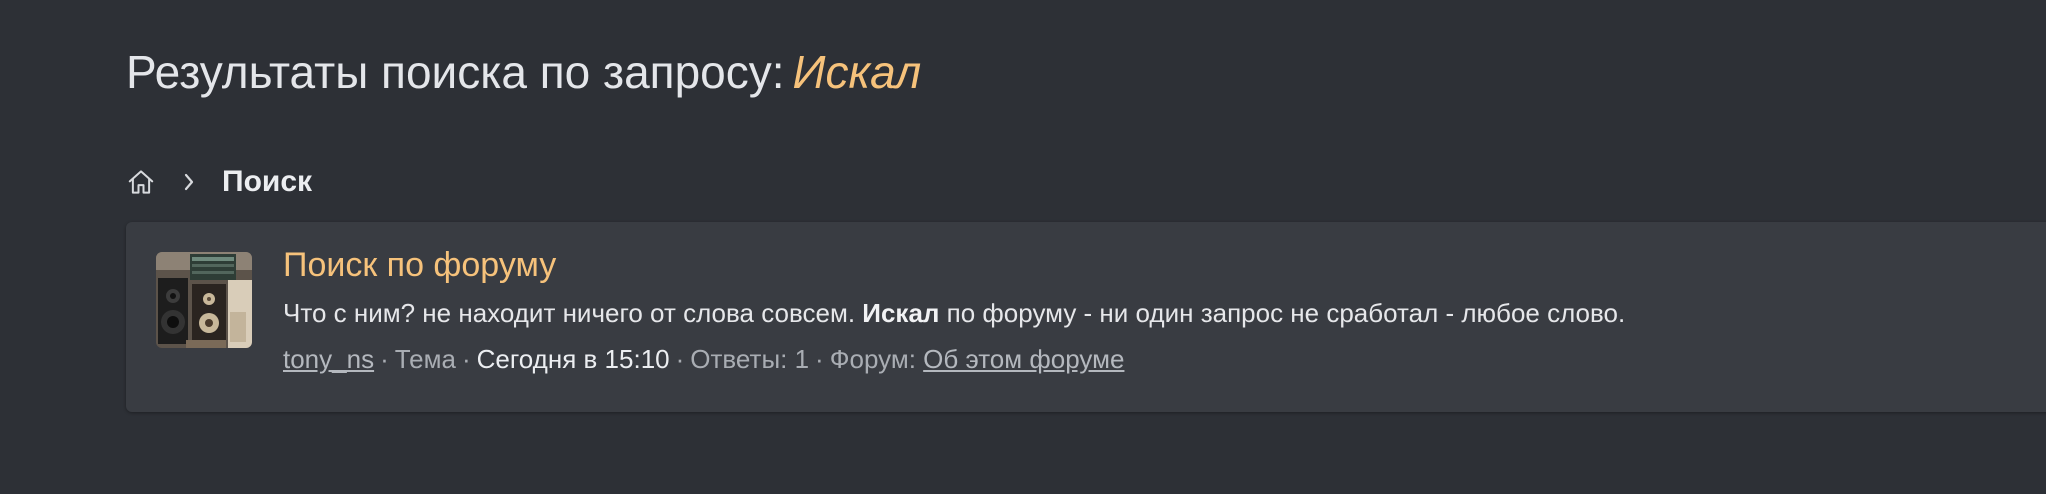  Describe the element at coordinates (857, 72) in the screenshot. I see `search-query: Искал` at that location.